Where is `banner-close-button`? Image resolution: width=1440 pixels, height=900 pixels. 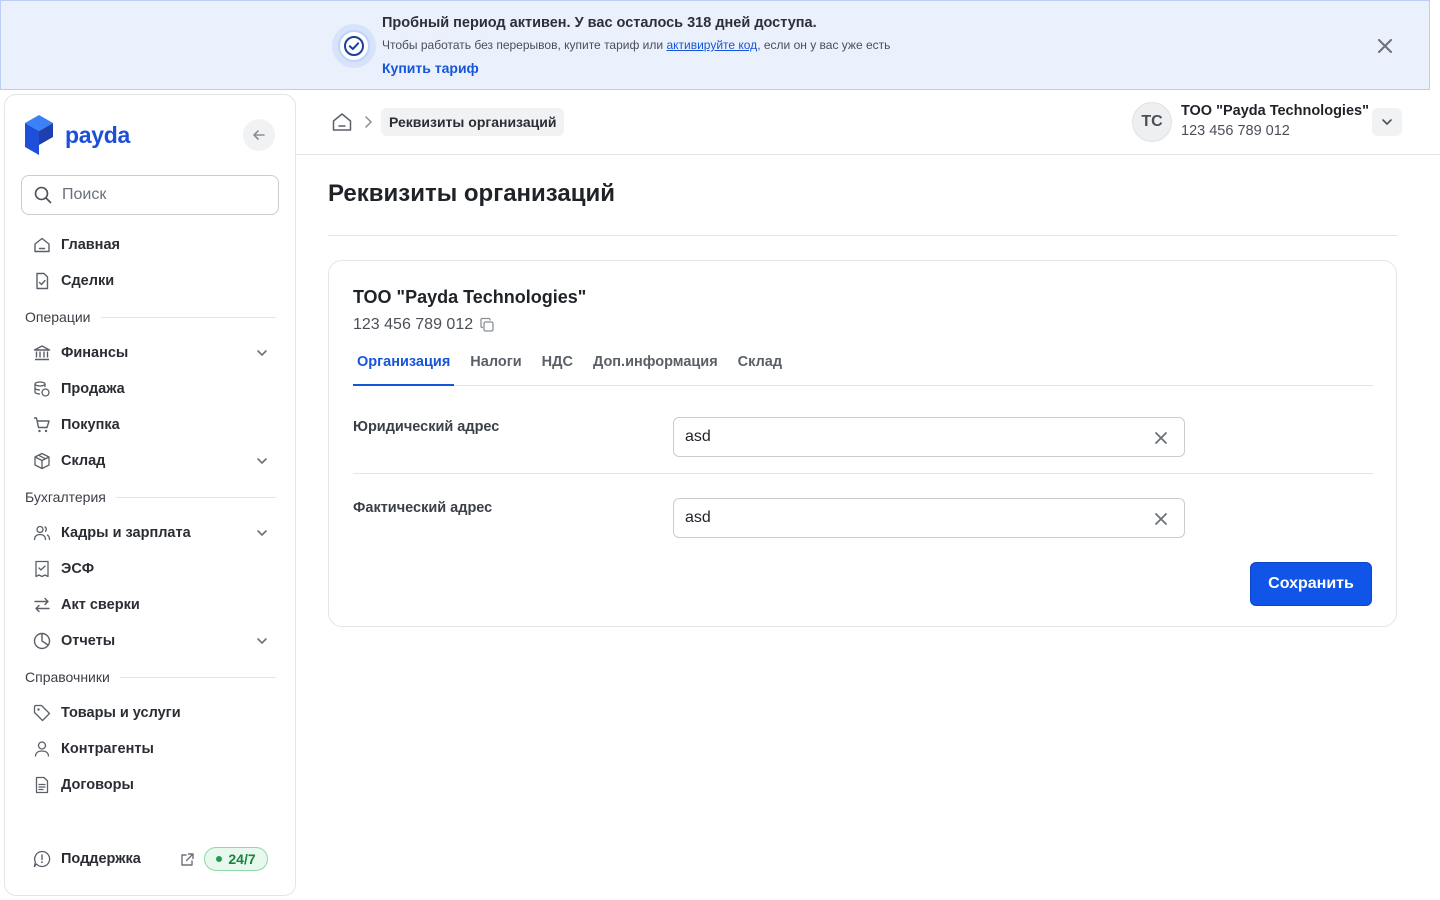 banner-close-button is located at coordinates (1385, 46).